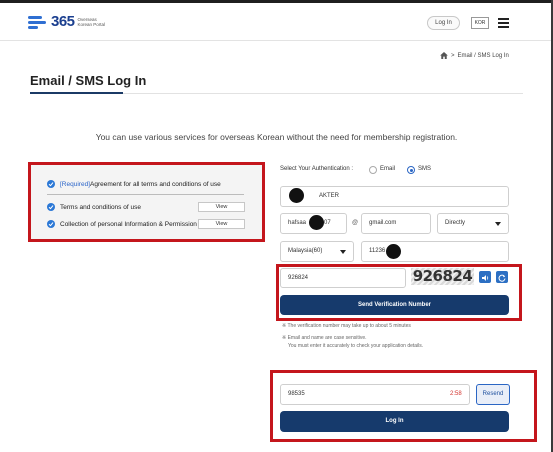 This screenshot has width=553, height=452. Describe the element at coordinates (411, 170) in the screenshot. I see `radio-sms` at that location.